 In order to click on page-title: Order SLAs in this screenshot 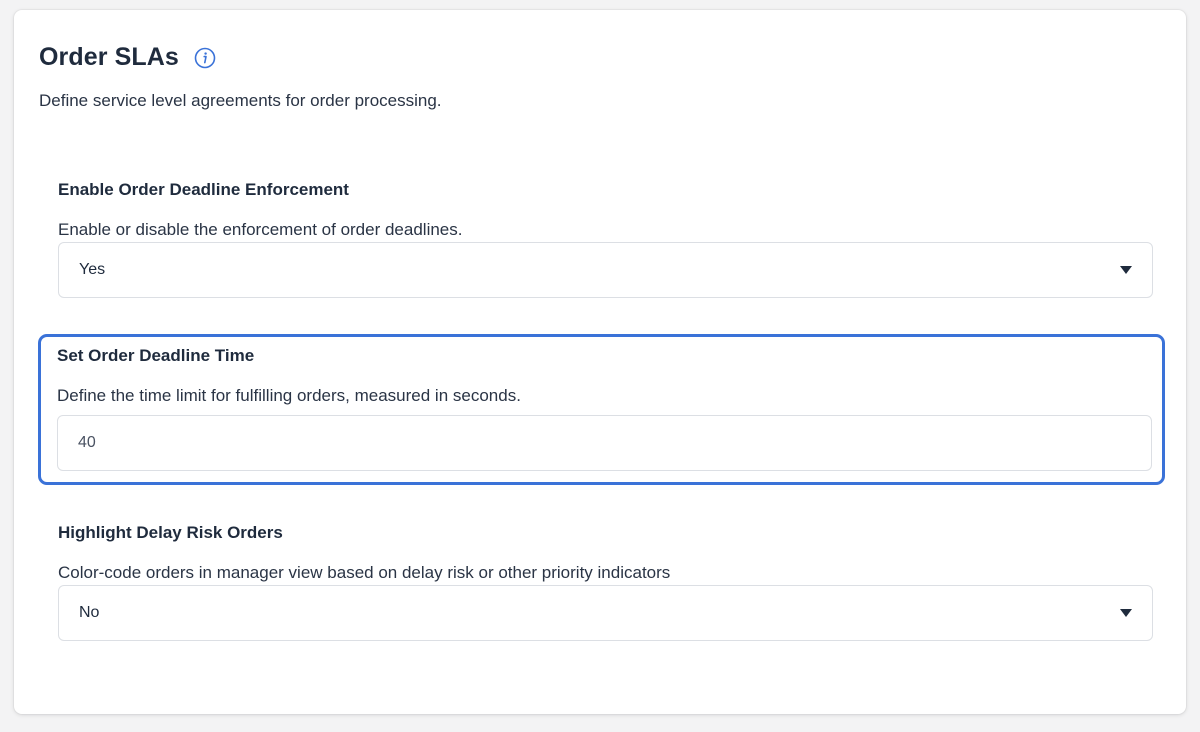, I will do `click(109, 57)`.